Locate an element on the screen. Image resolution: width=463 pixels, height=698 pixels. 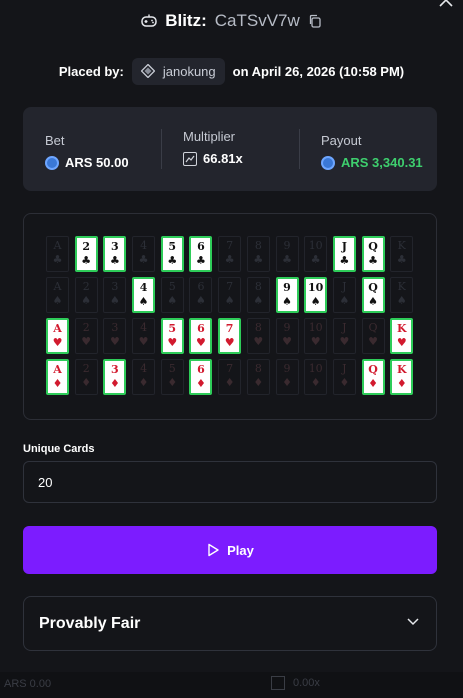
selected-card: Q ♦ is located at coordinates (373, 377).